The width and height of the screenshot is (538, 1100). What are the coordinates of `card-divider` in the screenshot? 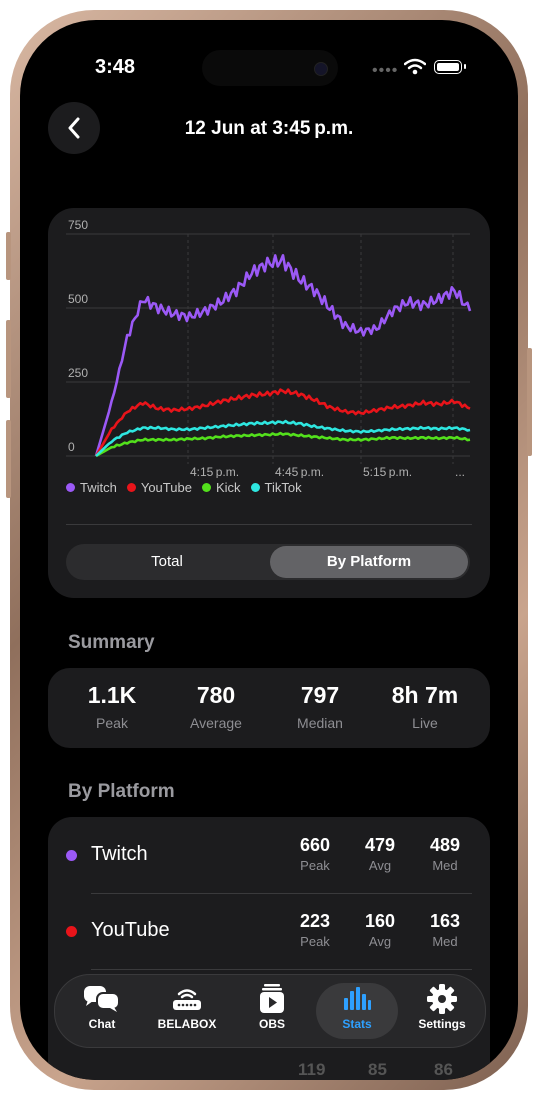 It's located at (269, 524).